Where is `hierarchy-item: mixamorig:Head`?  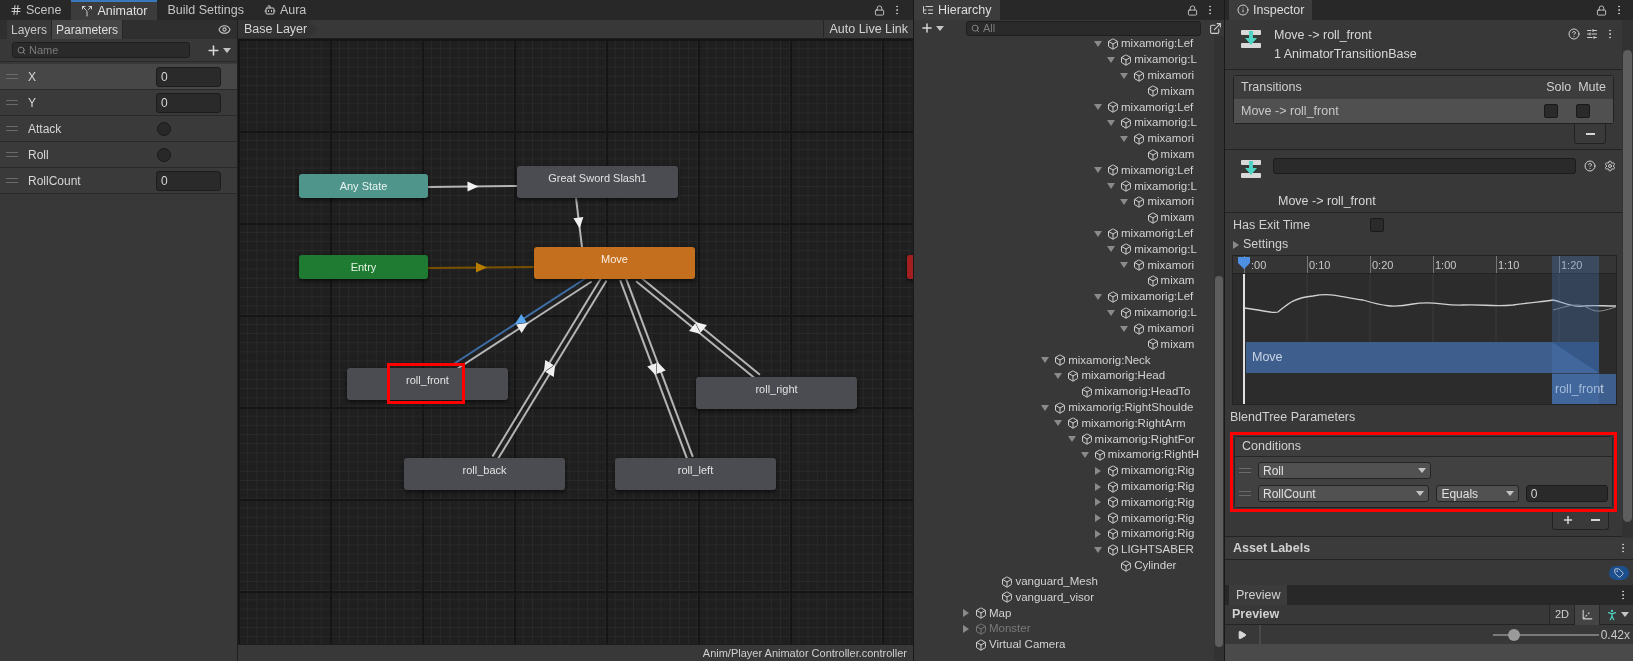
hierarchy-item: mixamorig:Head is located at coordinates (1064, 376).